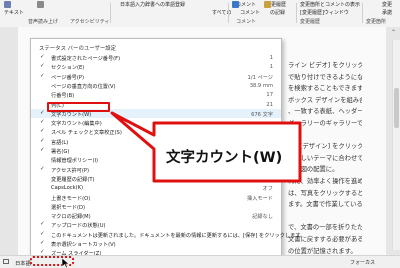  I want to click on menu-item: 選択モード(D), so click(156, 206).